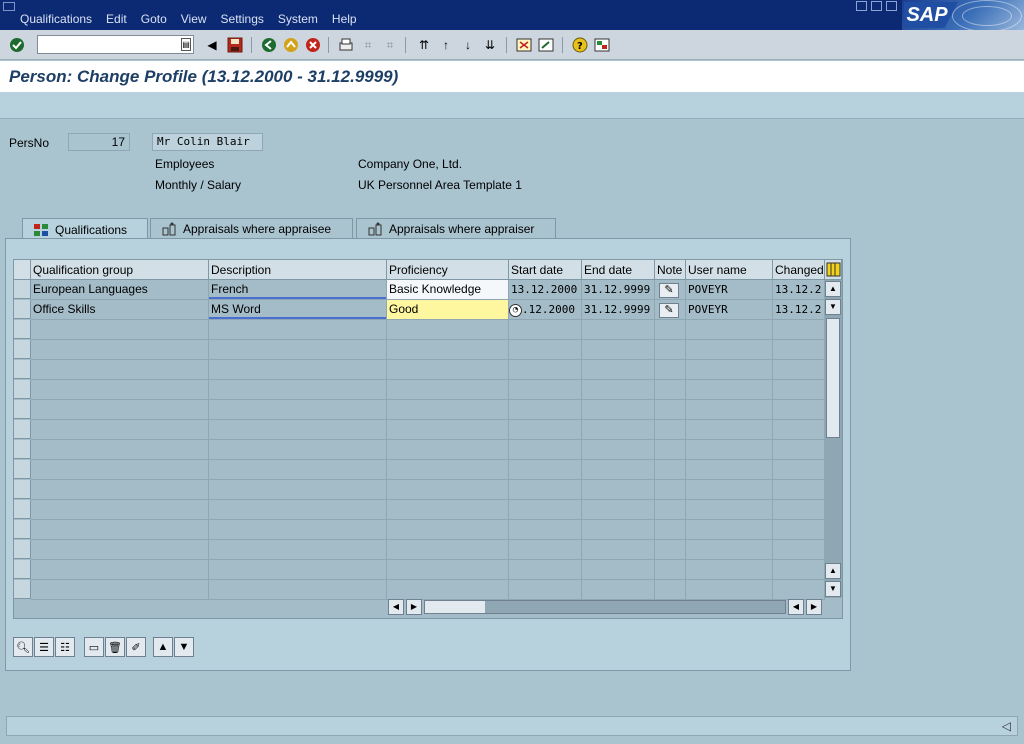 This screenshot has width=1024, height=744. What do you see at coordinates (545, 290) in the screenshot?
I see `cell-start-date: 13.12.2000` at bounding box center [545, 290].